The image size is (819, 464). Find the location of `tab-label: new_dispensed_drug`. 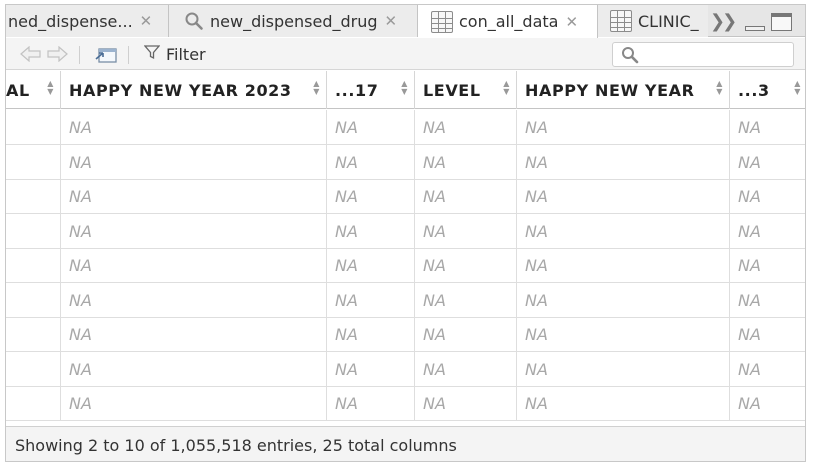

tab-label: new_dispensed_drug is located at coordinates (294, 21).